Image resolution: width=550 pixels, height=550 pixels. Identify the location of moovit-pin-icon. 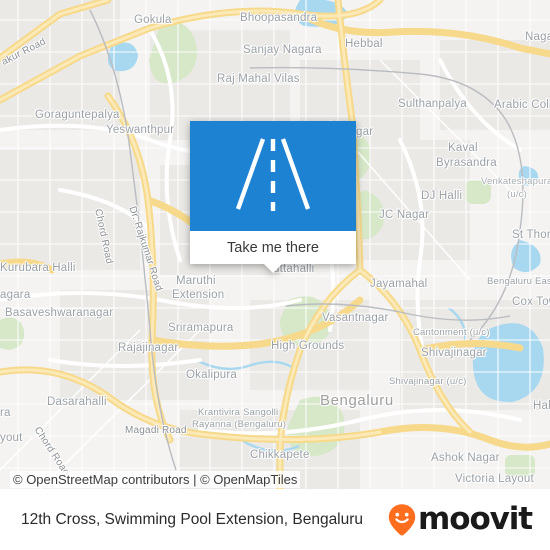
(402, 520).